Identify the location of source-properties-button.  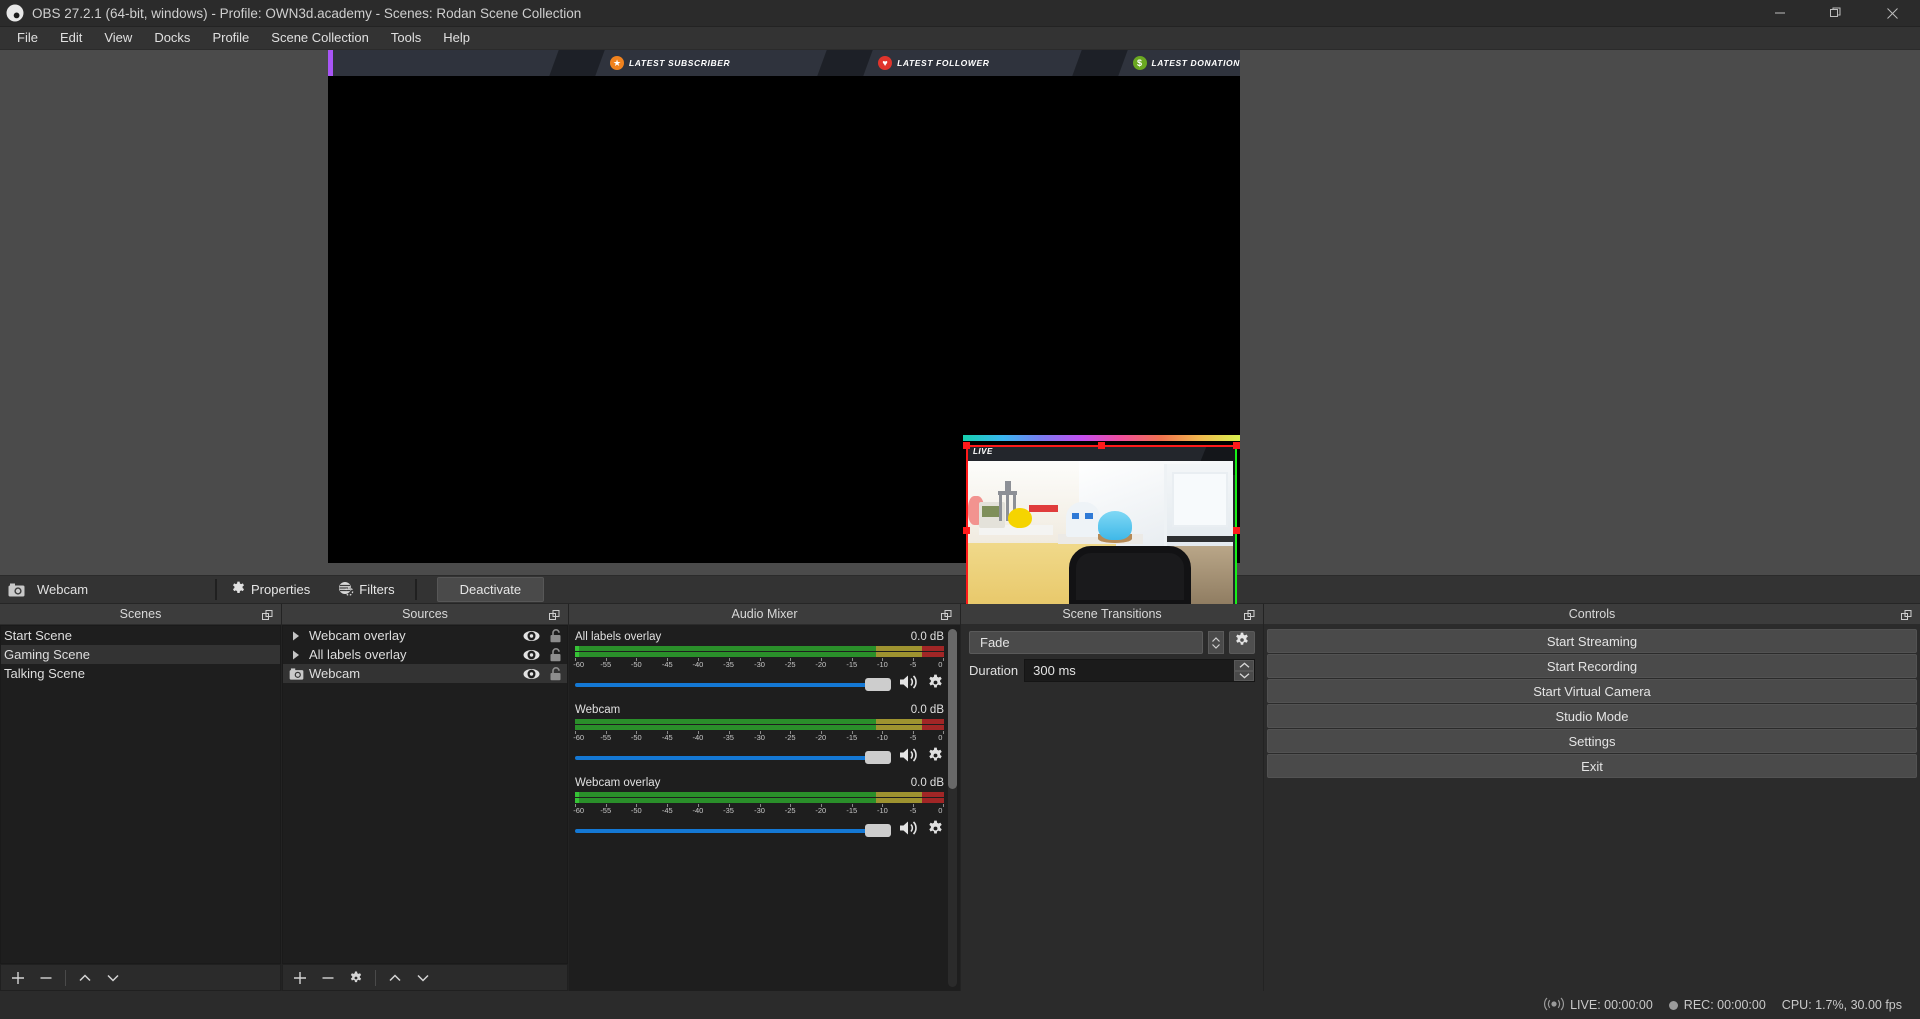
(356, 978).